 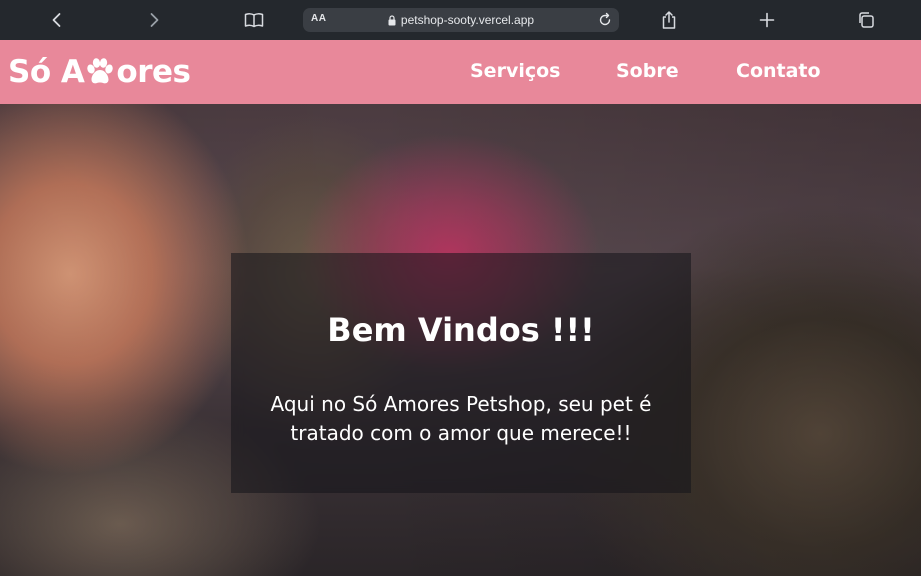 I want to click on address-bar: AA petshop-sooty.vercel.app, so click(x=461, y=20).